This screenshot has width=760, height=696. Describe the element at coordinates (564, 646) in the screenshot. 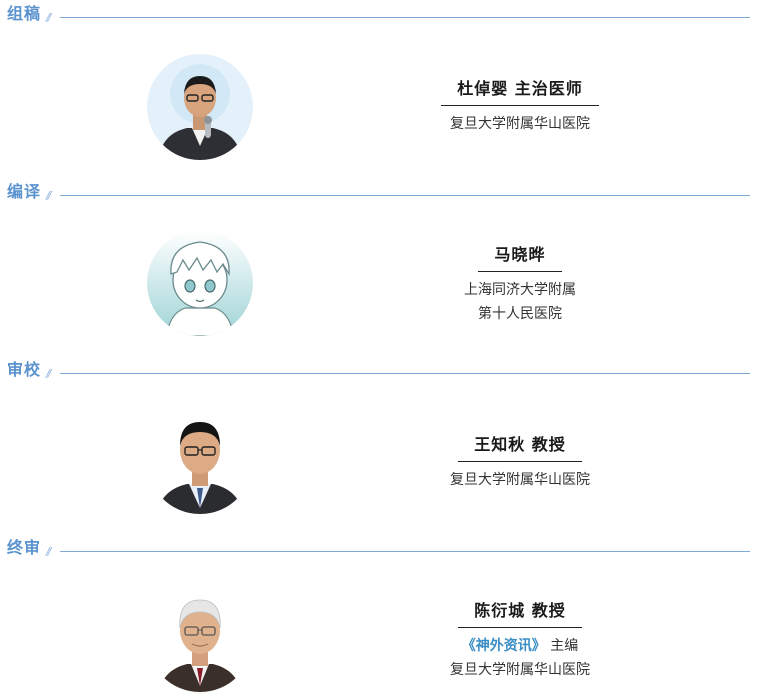

I see `role-title: 主编` at that location.